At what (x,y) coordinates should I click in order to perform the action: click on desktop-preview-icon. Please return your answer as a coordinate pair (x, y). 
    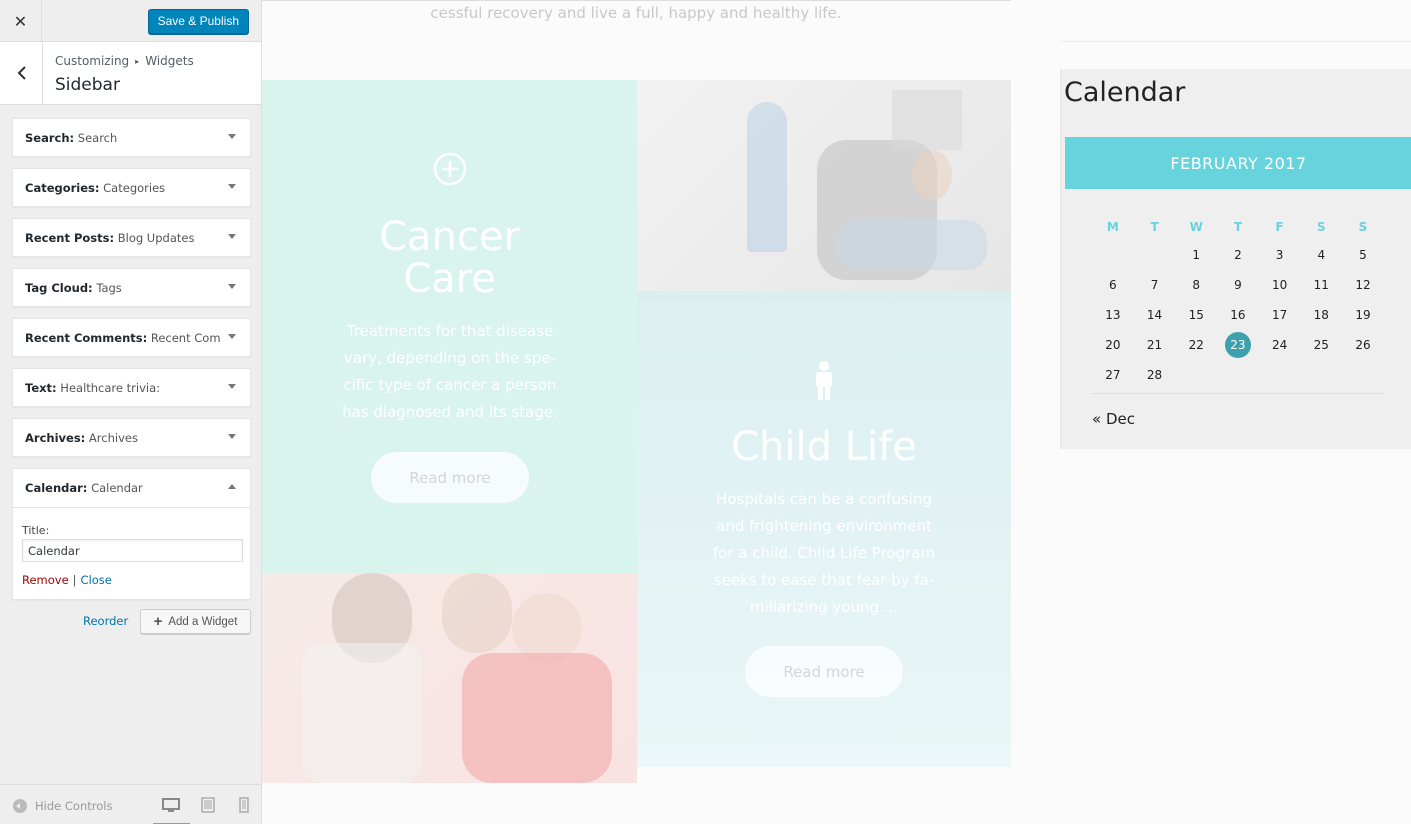
    Looking at the image, I should click on (171, 810).